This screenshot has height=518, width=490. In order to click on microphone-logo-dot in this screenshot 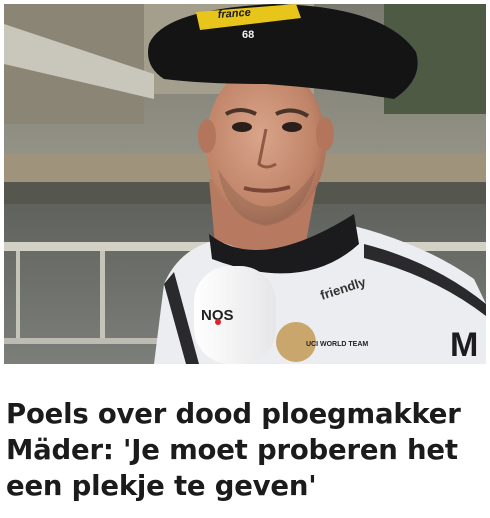, I will do `click(218, 322)`.